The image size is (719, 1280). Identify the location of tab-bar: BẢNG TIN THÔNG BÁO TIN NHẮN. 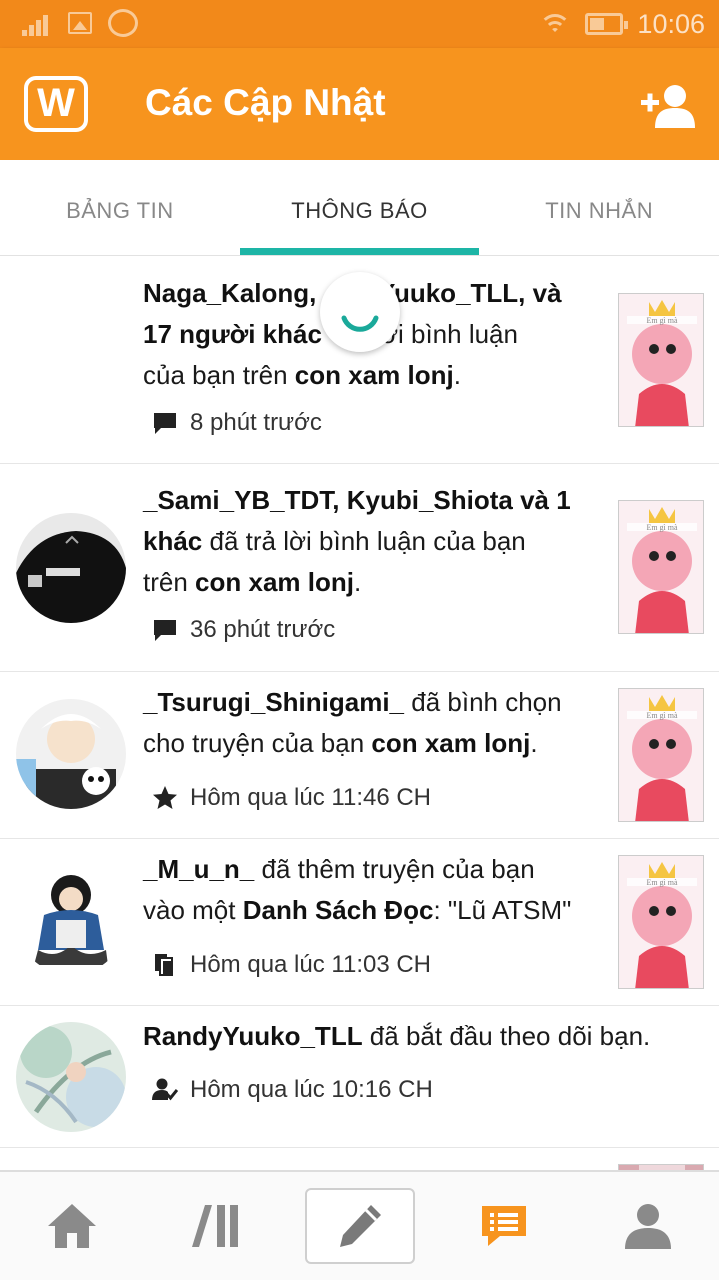
(359, 208).